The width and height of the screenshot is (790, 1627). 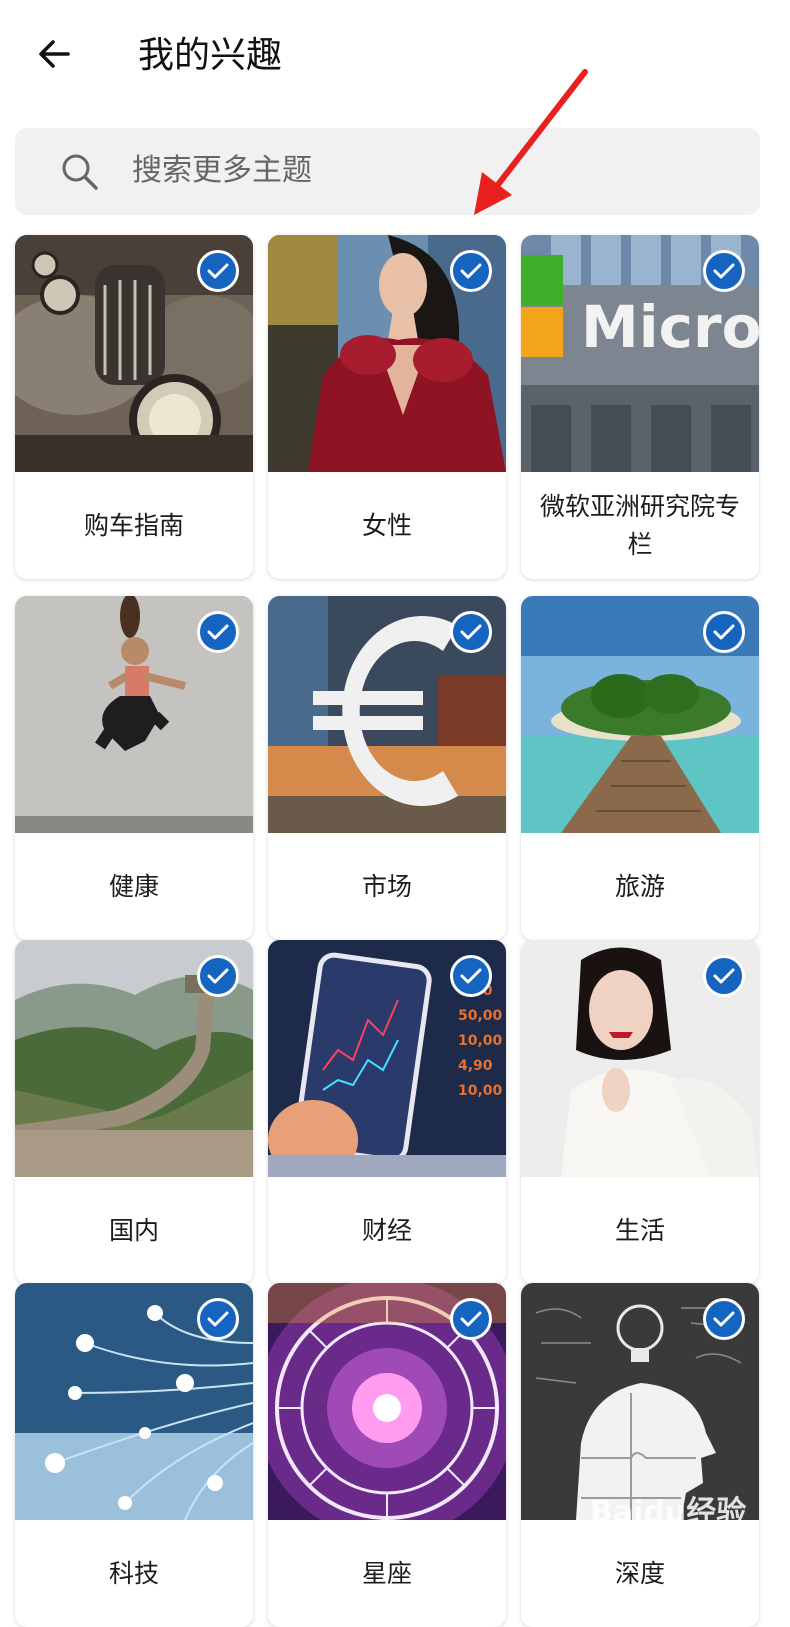 I want to click on topic-label: 深度, so click(x=639, y=1573).